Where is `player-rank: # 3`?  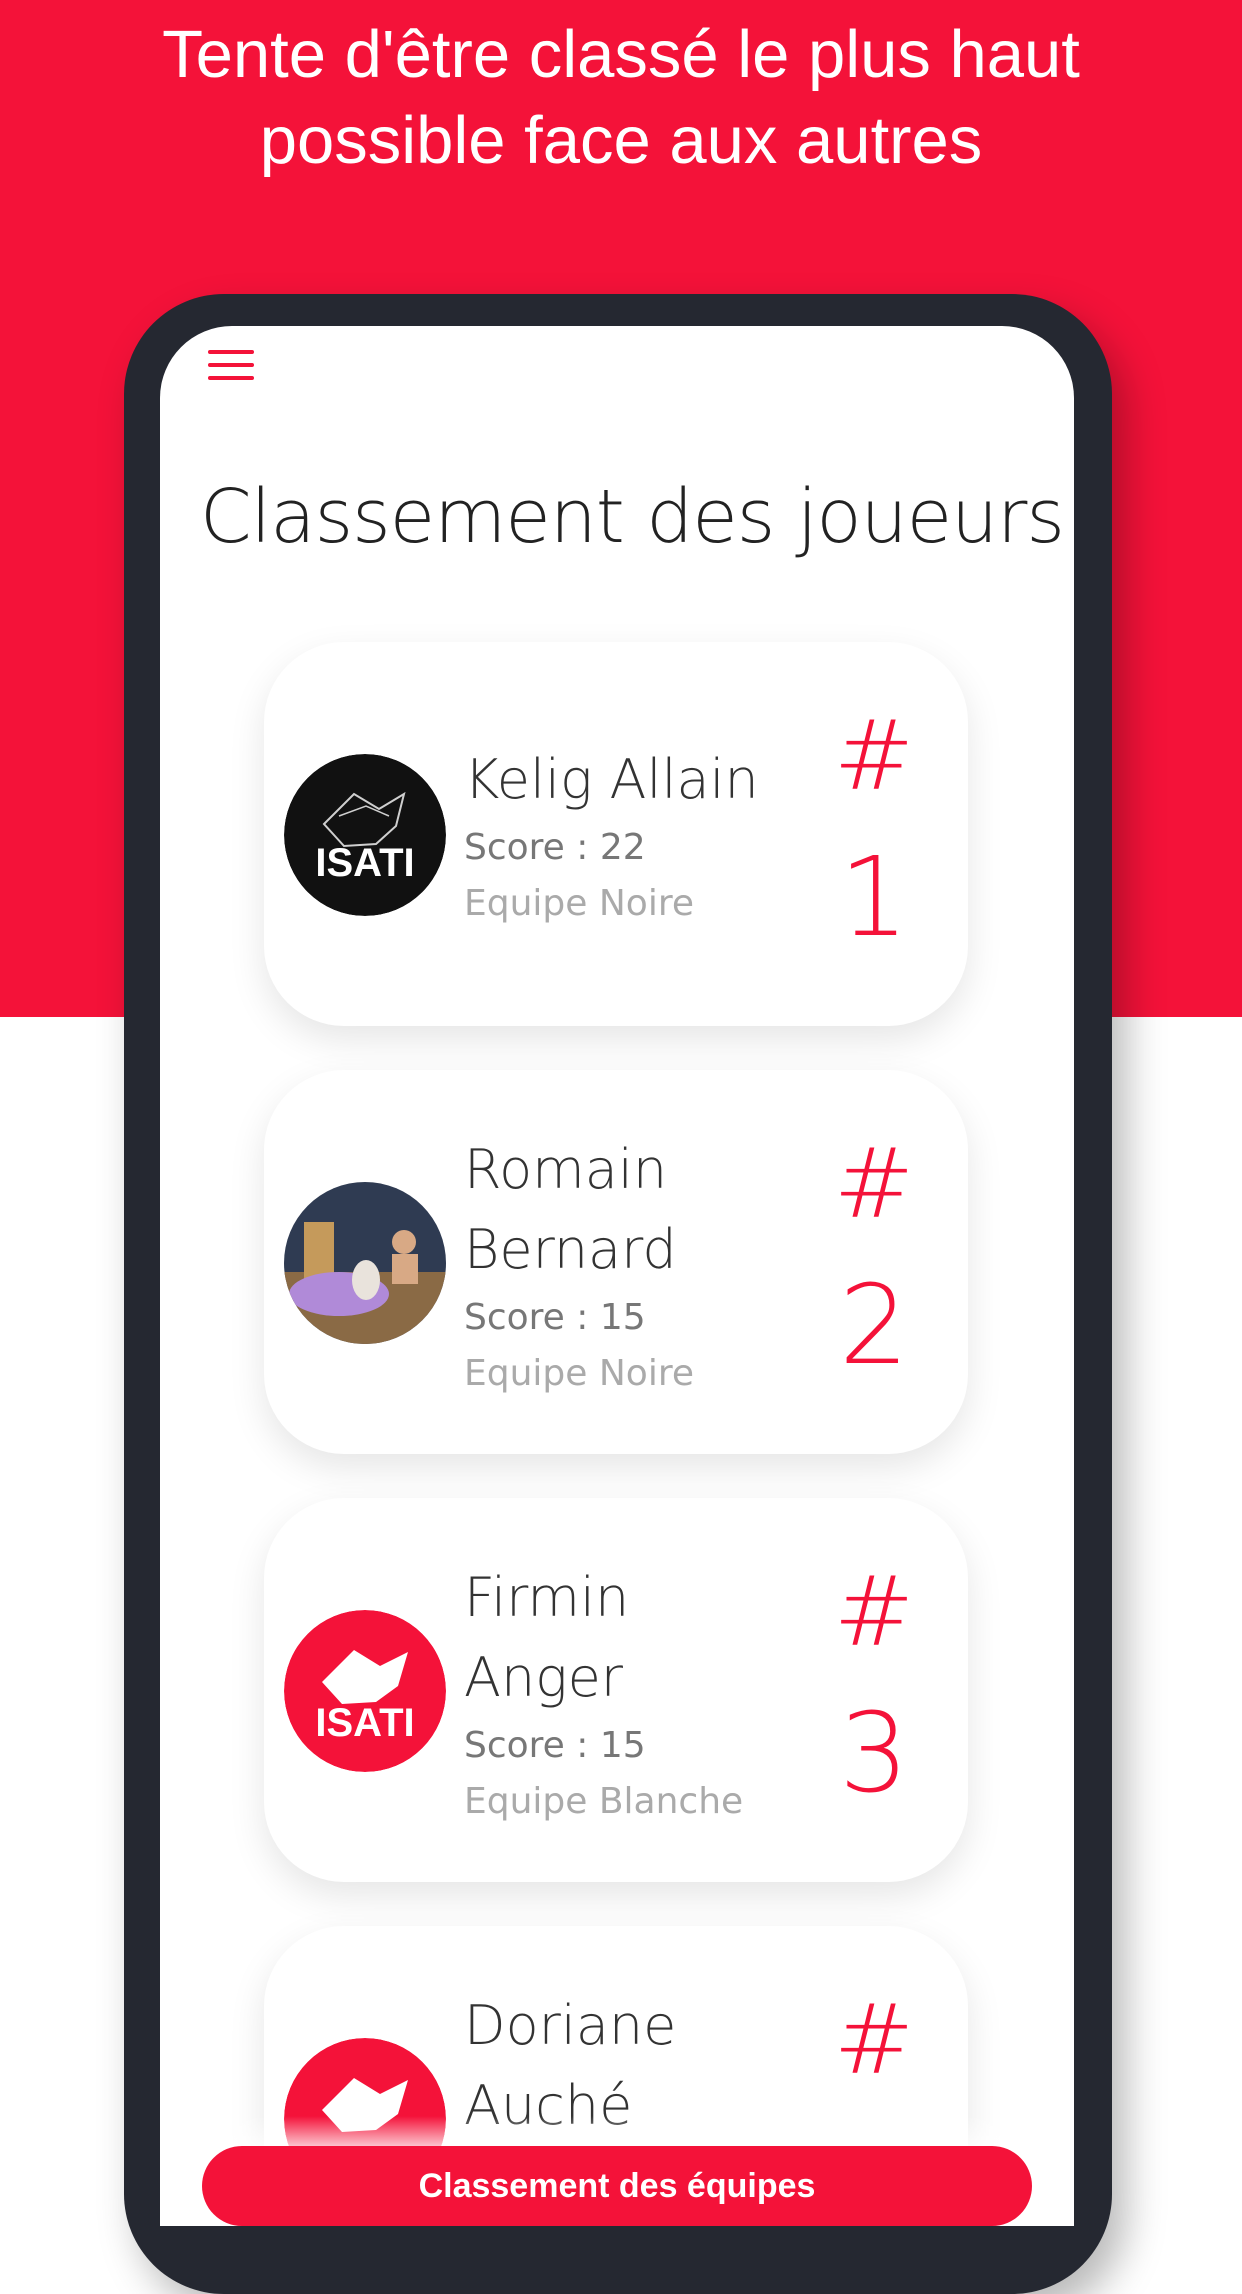
player-rank: # 3 is located at coordinates (874, 1687).